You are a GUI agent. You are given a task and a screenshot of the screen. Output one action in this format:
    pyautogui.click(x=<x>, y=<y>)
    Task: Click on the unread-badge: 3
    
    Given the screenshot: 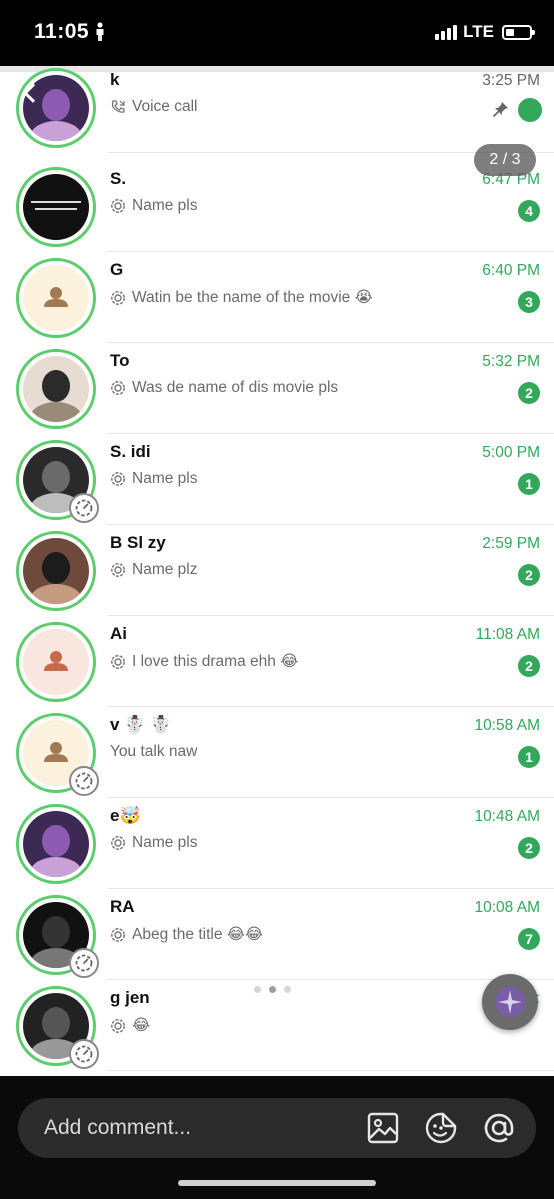 What is the action you would take?
    pyautogui.click(x=529, y=302)
    